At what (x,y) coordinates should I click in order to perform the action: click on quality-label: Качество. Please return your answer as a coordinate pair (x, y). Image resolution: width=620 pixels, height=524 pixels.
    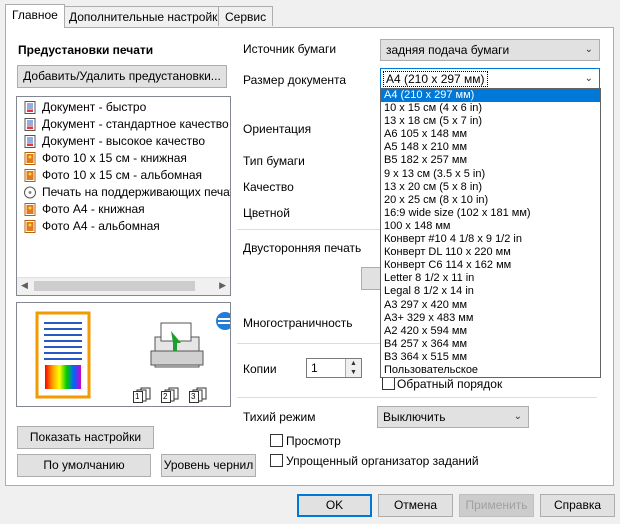
    Looking at the image, I should click on (268, 187).